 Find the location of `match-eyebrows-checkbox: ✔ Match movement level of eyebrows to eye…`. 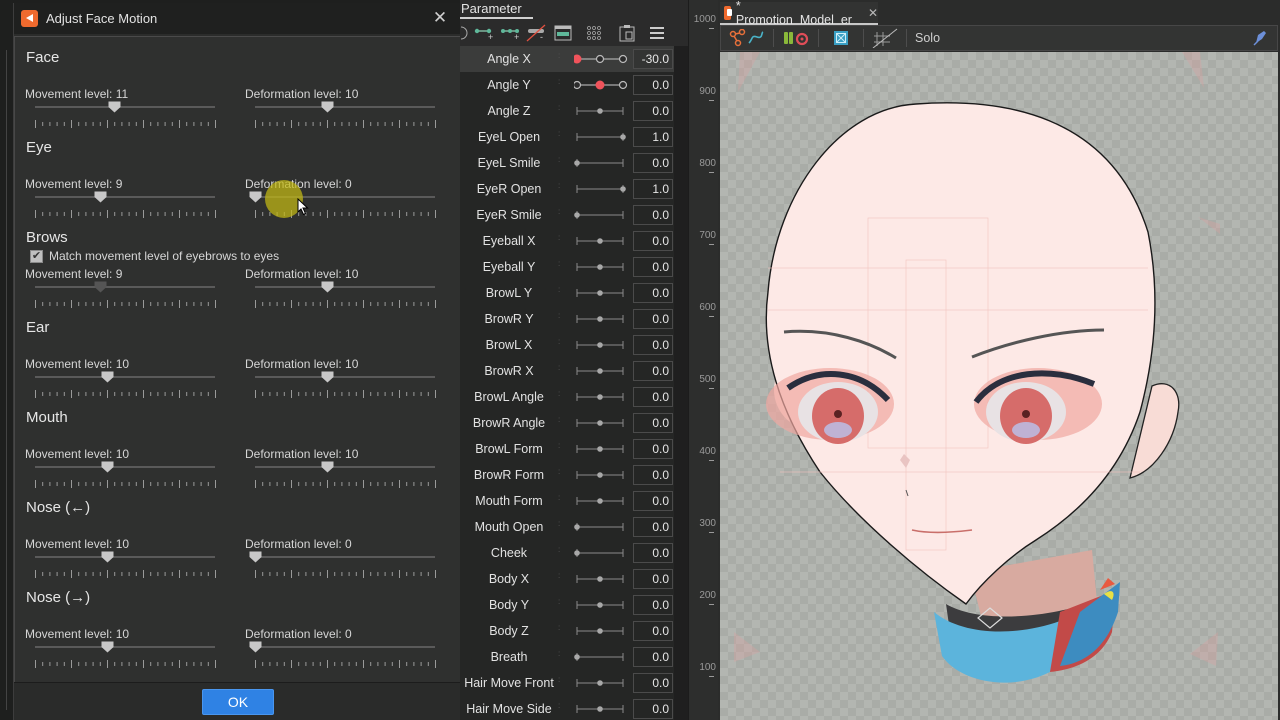

match-eyebrows-checkbox: ✔ Match movement level of eyebrows to eye… is located at coordinates (154, 256).